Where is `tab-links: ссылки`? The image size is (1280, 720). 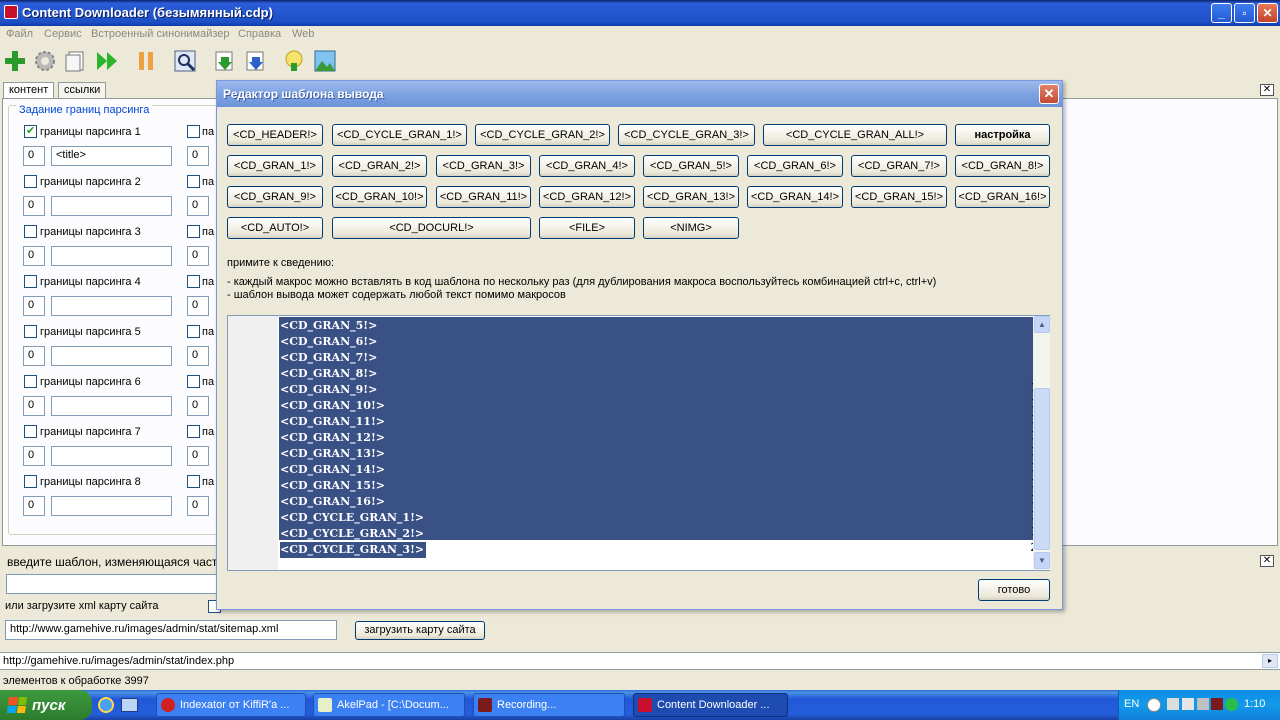
tab-links: ссылки is located at coordinates (82, 90).